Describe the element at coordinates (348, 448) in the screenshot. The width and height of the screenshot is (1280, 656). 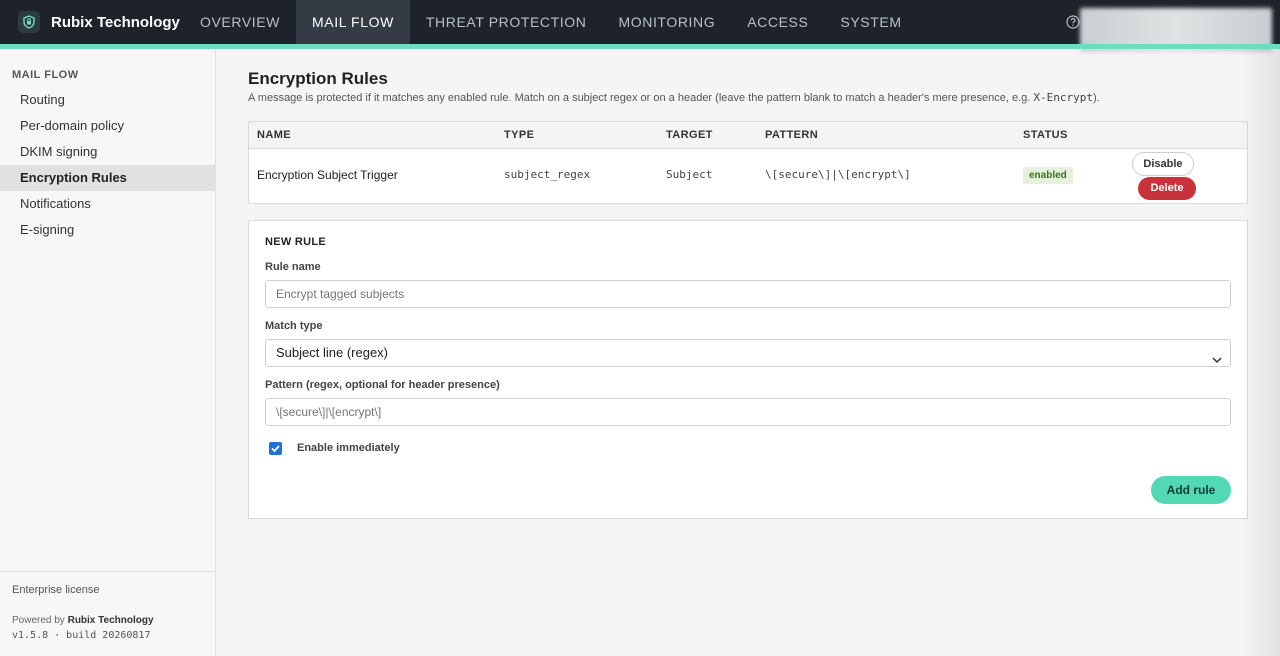
I see `enable-immediately-label: Enable immediately` at that location.